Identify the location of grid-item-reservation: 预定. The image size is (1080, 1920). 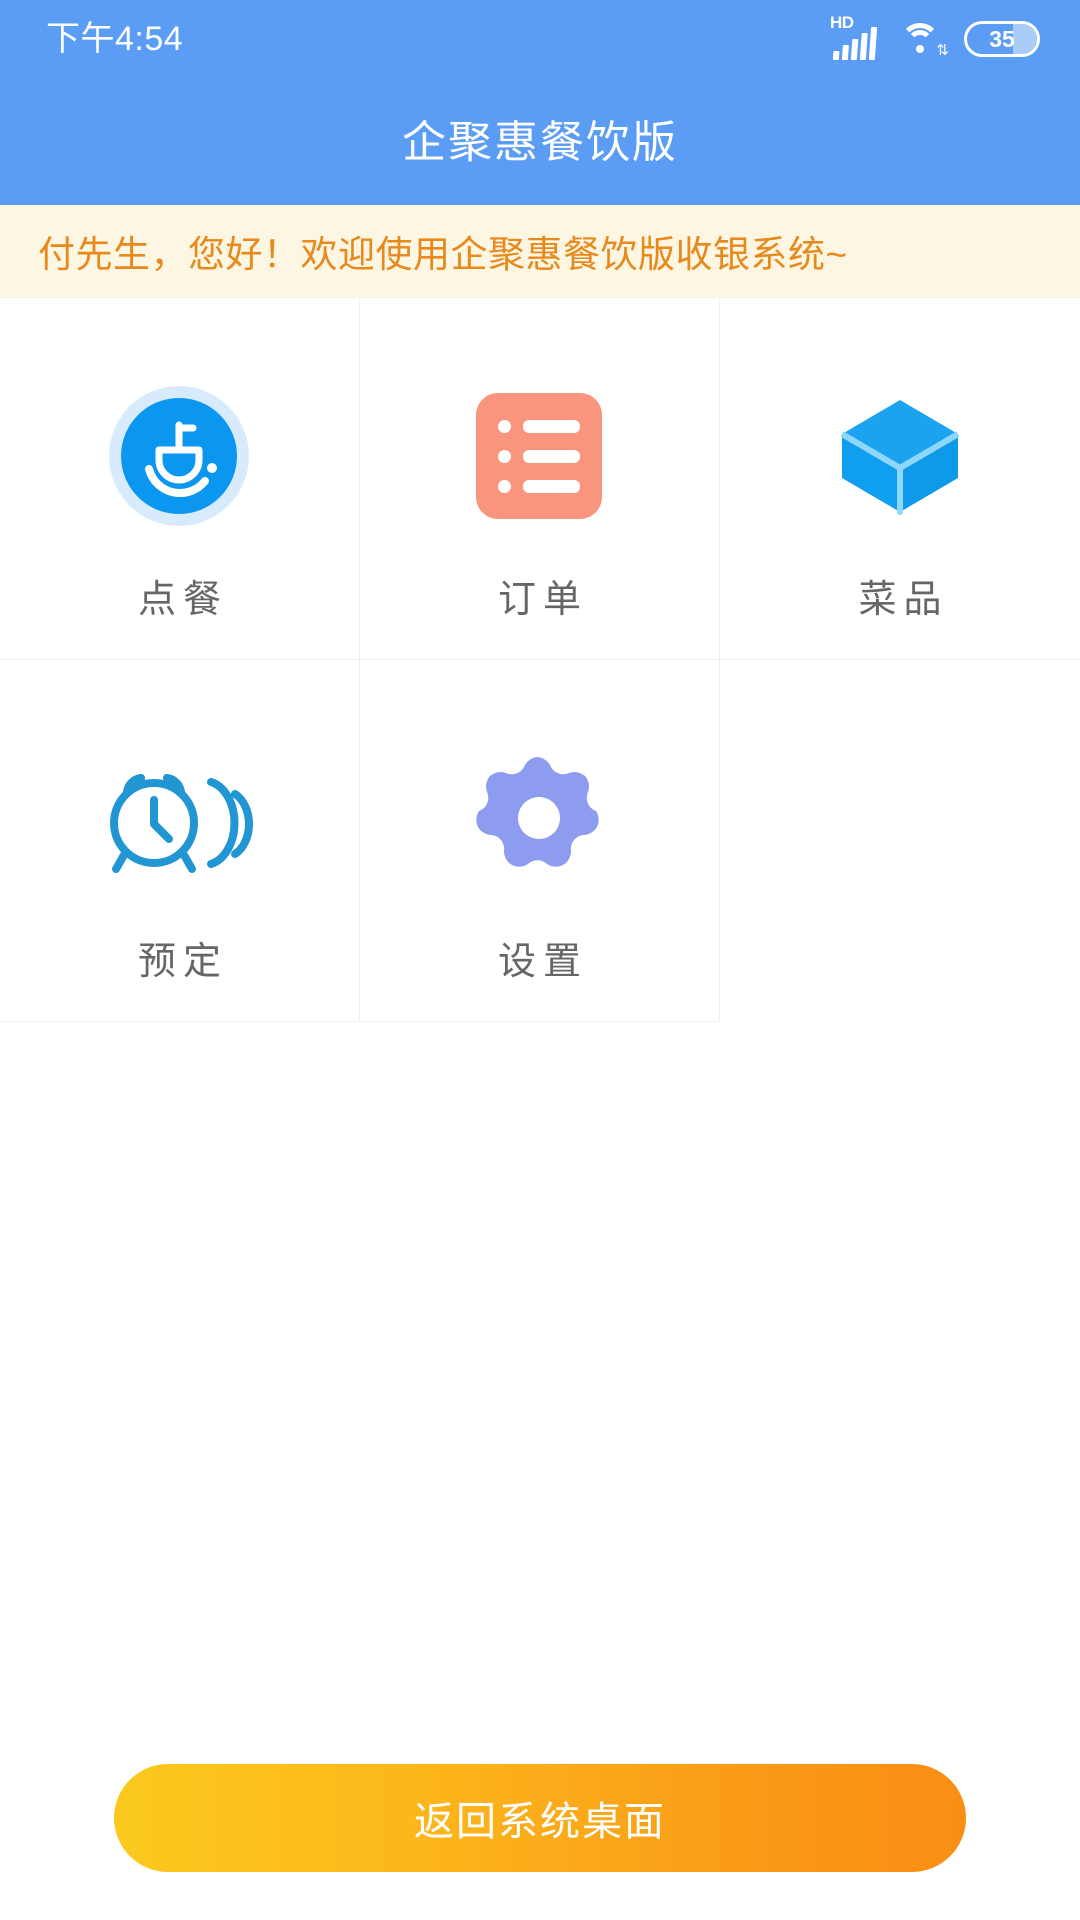
(180, 841).